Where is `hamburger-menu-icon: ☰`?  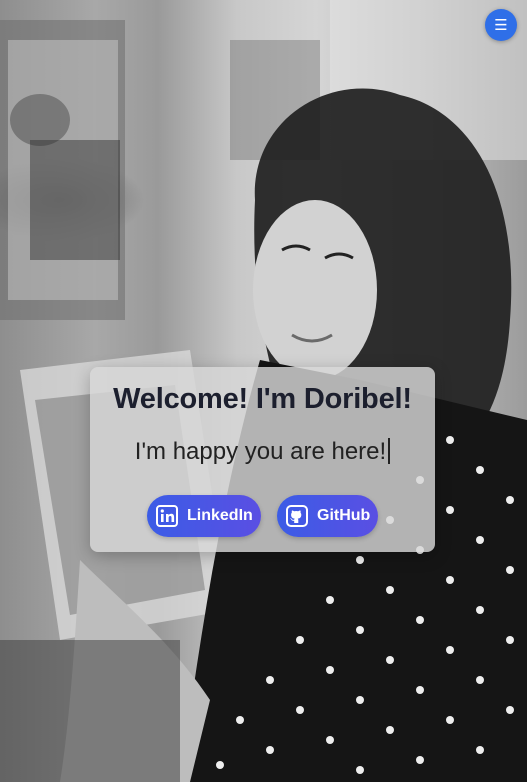 hamburger-menu-icon: ☰ is located at coordinates (501, 24).